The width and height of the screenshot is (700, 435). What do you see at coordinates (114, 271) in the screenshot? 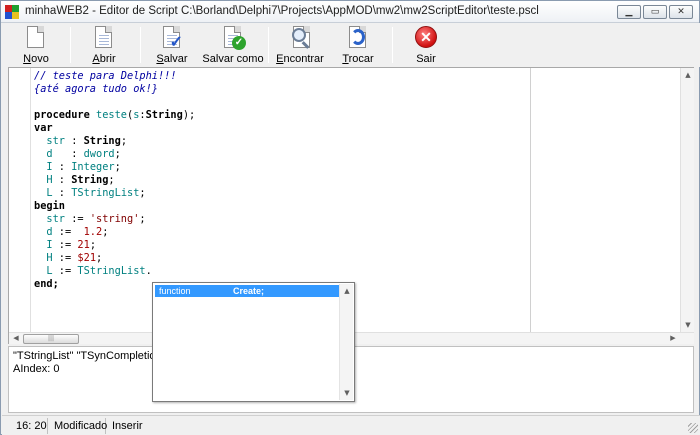
I see `code-line: L := TStringList.` at bounding box center [114, 271].